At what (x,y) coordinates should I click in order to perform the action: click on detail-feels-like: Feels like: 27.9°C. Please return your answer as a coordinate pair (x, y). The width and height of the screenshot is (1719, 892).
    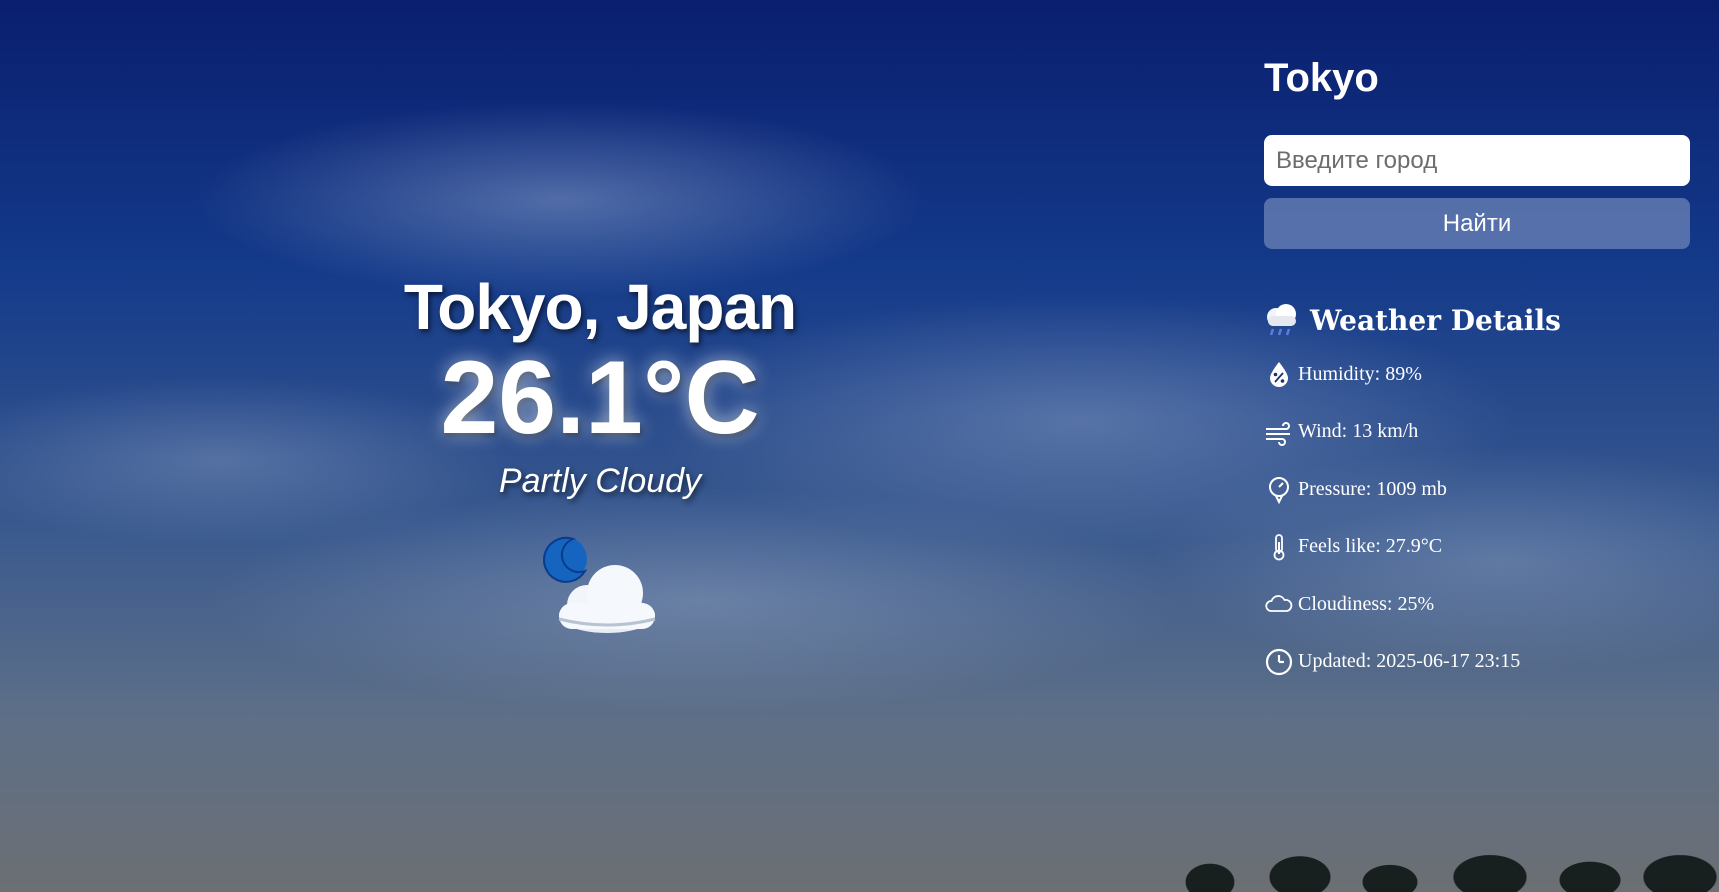
    Looking at the image, I should click on (1477, 547).